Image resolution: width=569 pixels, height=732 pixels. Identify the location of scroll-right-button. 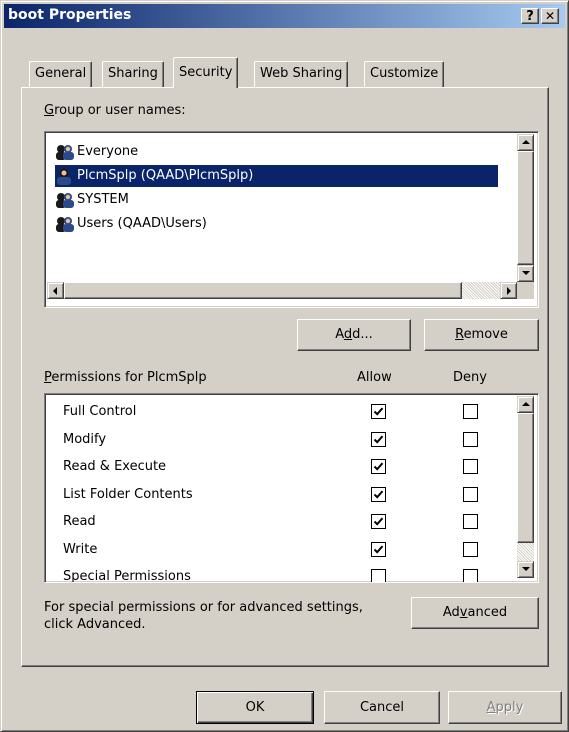
(508, 290).